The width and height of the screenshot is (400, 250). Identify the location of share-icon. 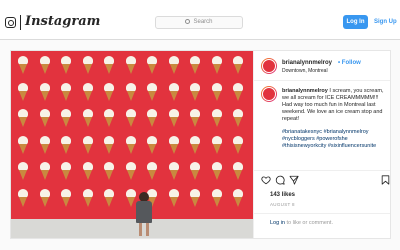
(294, 180).